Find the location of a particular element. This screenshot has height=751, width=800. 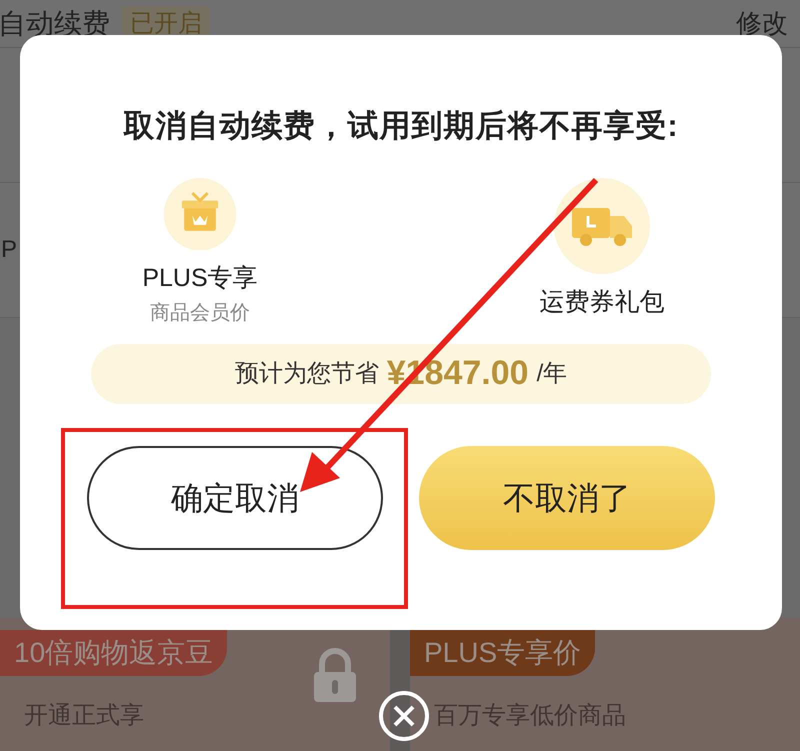

benefit-label: 运费券礼包 is located at coordinates (602, 302).